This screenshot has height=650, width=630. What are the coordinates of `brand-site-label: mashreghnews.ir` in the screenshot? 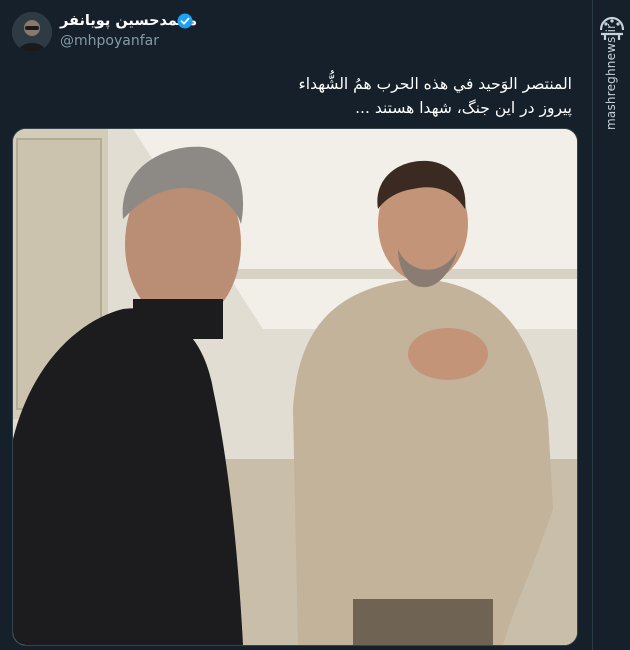 It's located at (611, 76).